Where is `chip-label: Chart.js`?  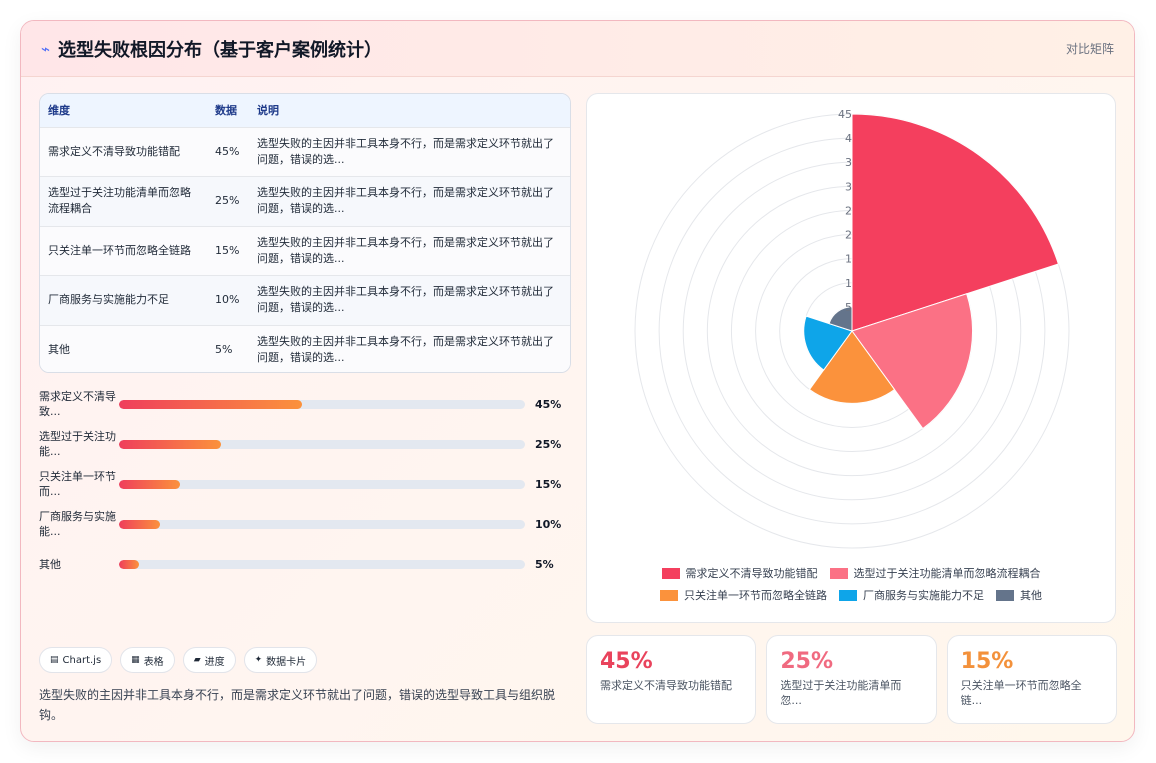 chip-label: Chart.js is located at coordinates (82, 660).